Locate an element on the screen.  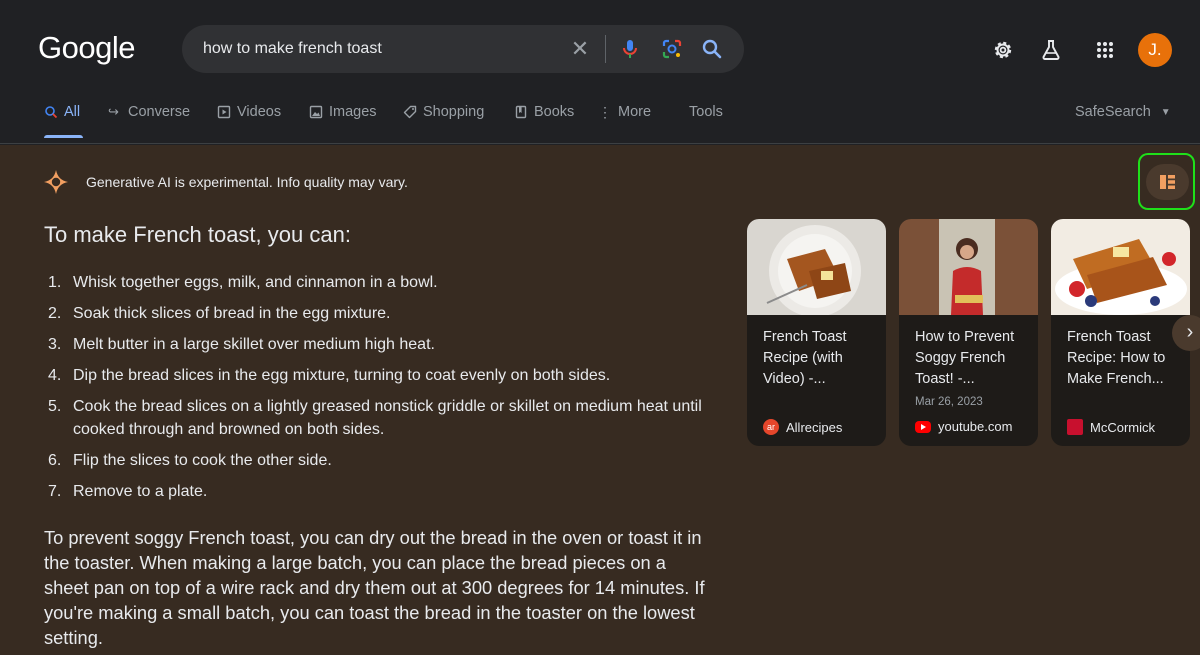
clear-icon: ✕ is located at coordinates (580, 49).